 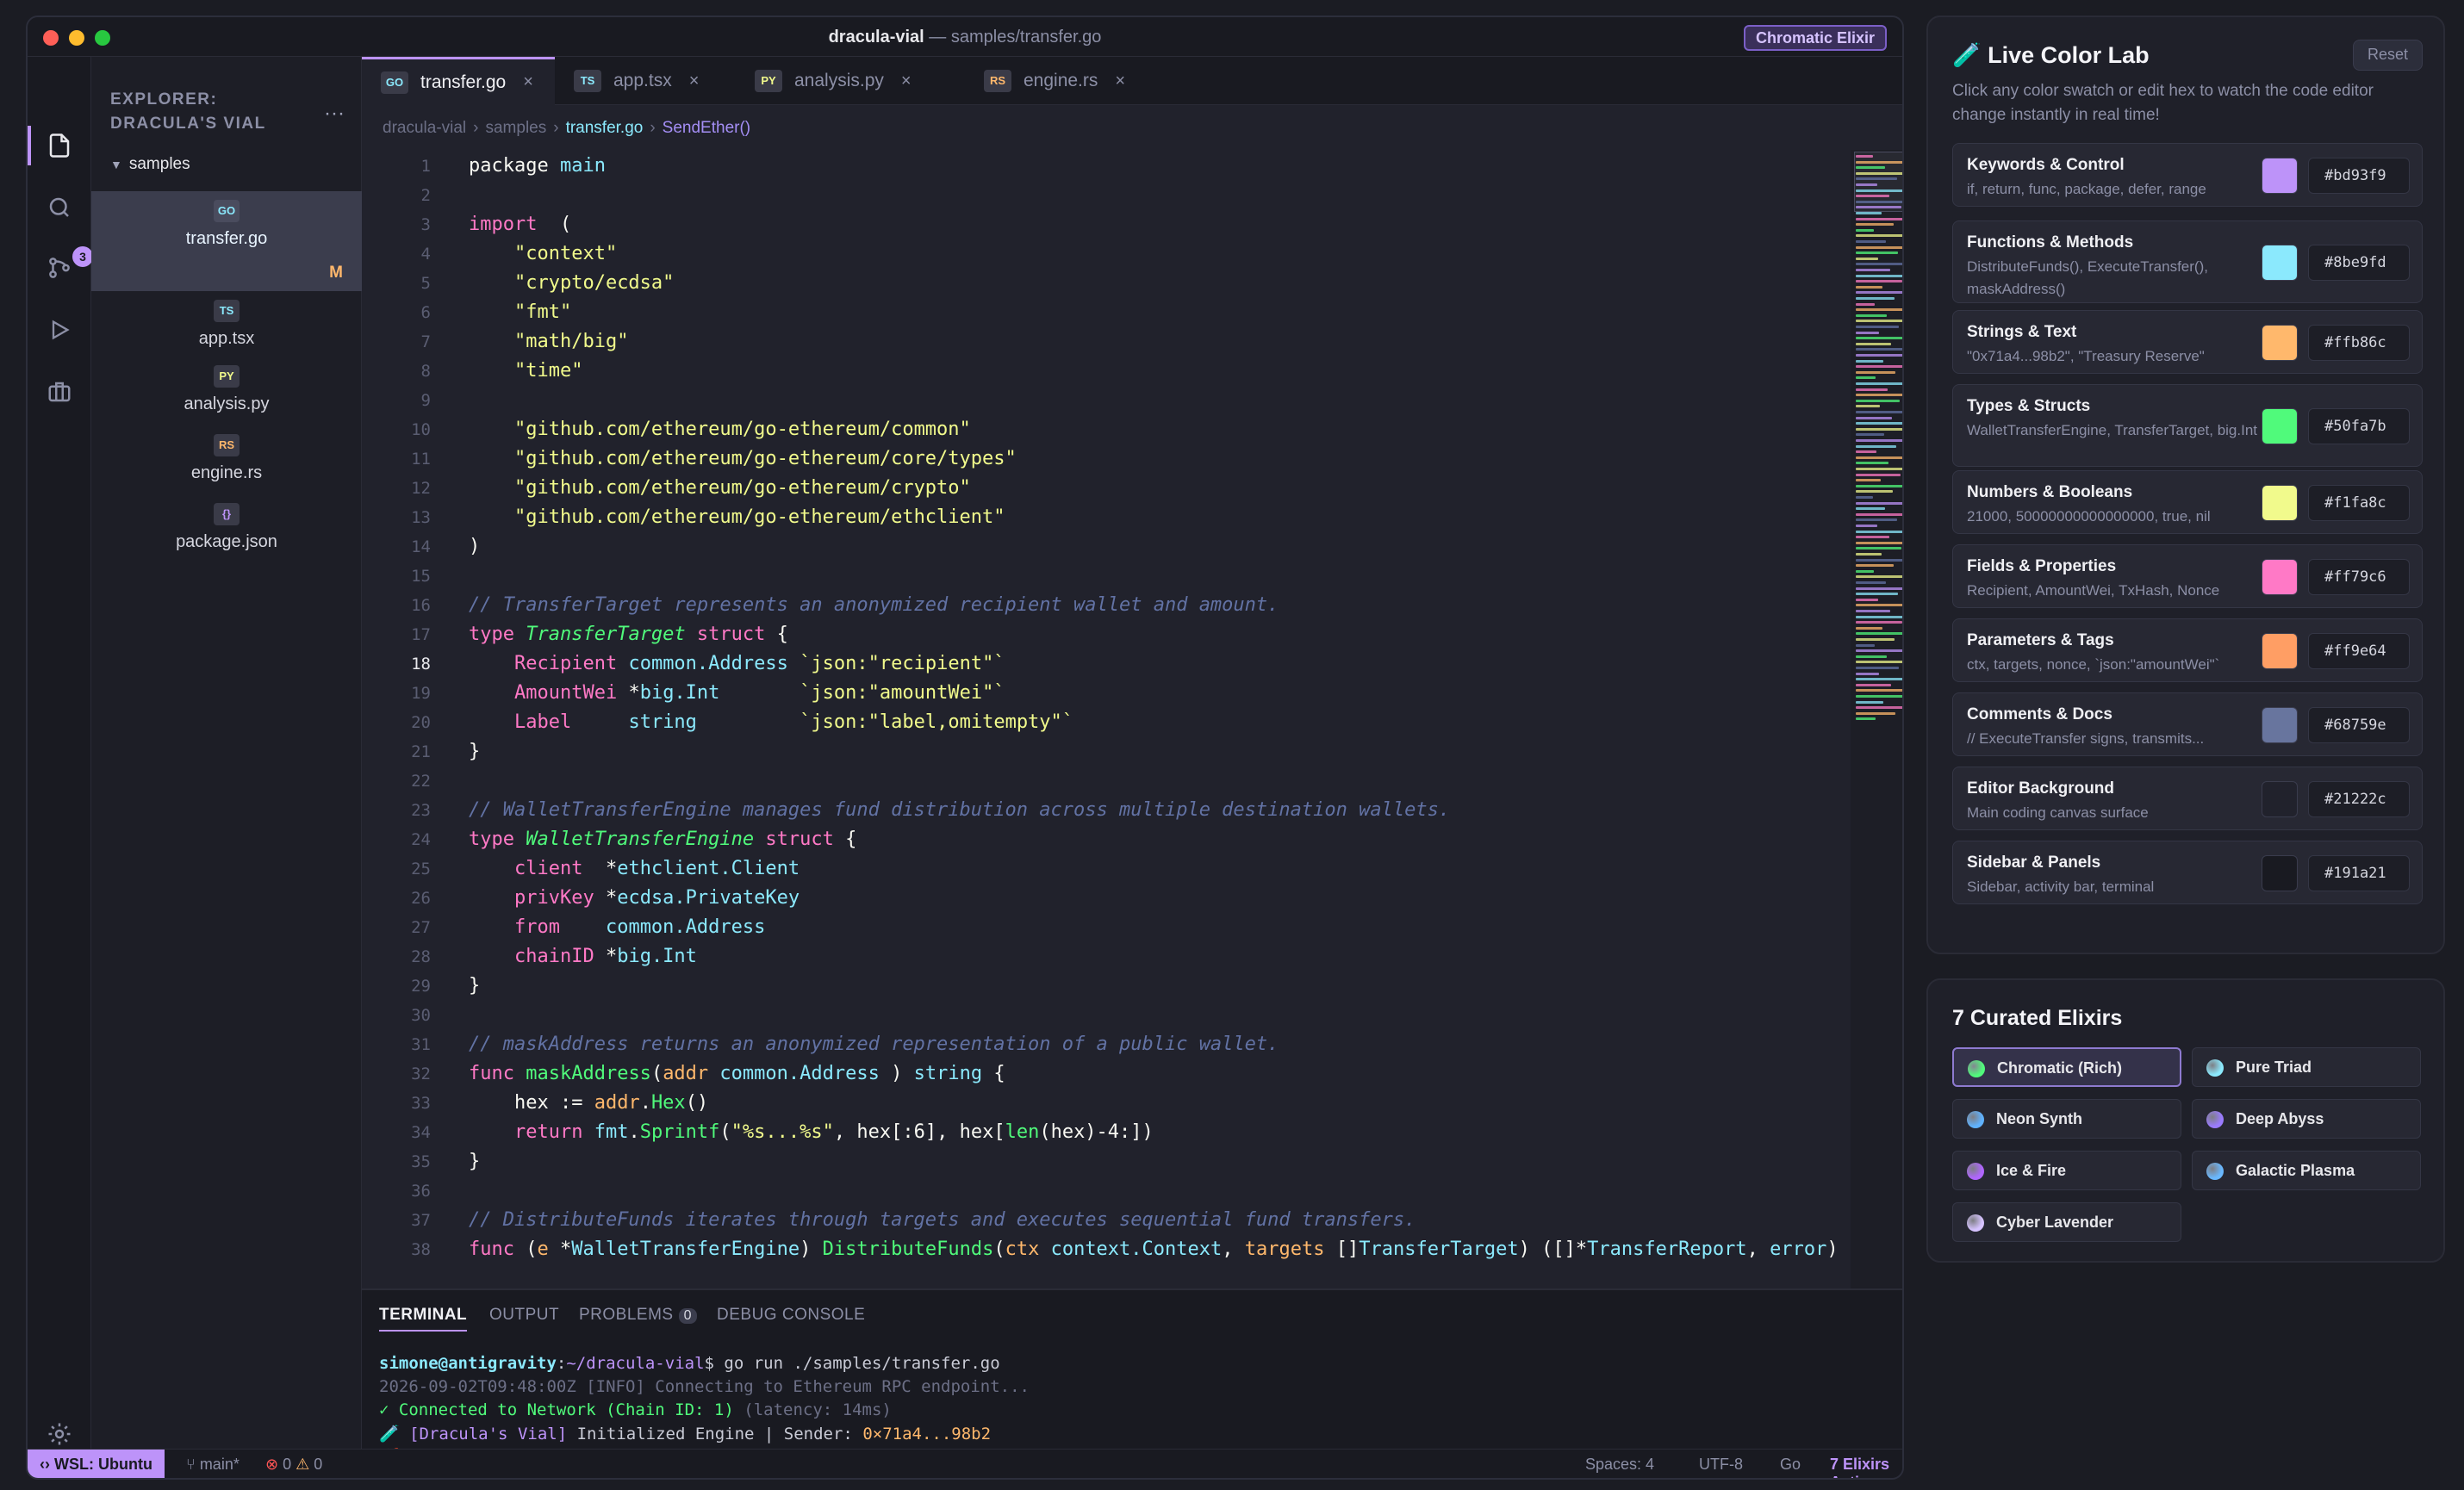 What do you see at coordinates (59, 207) in the screenshot?
I see `search-icon` at bounding box center [59, 207].